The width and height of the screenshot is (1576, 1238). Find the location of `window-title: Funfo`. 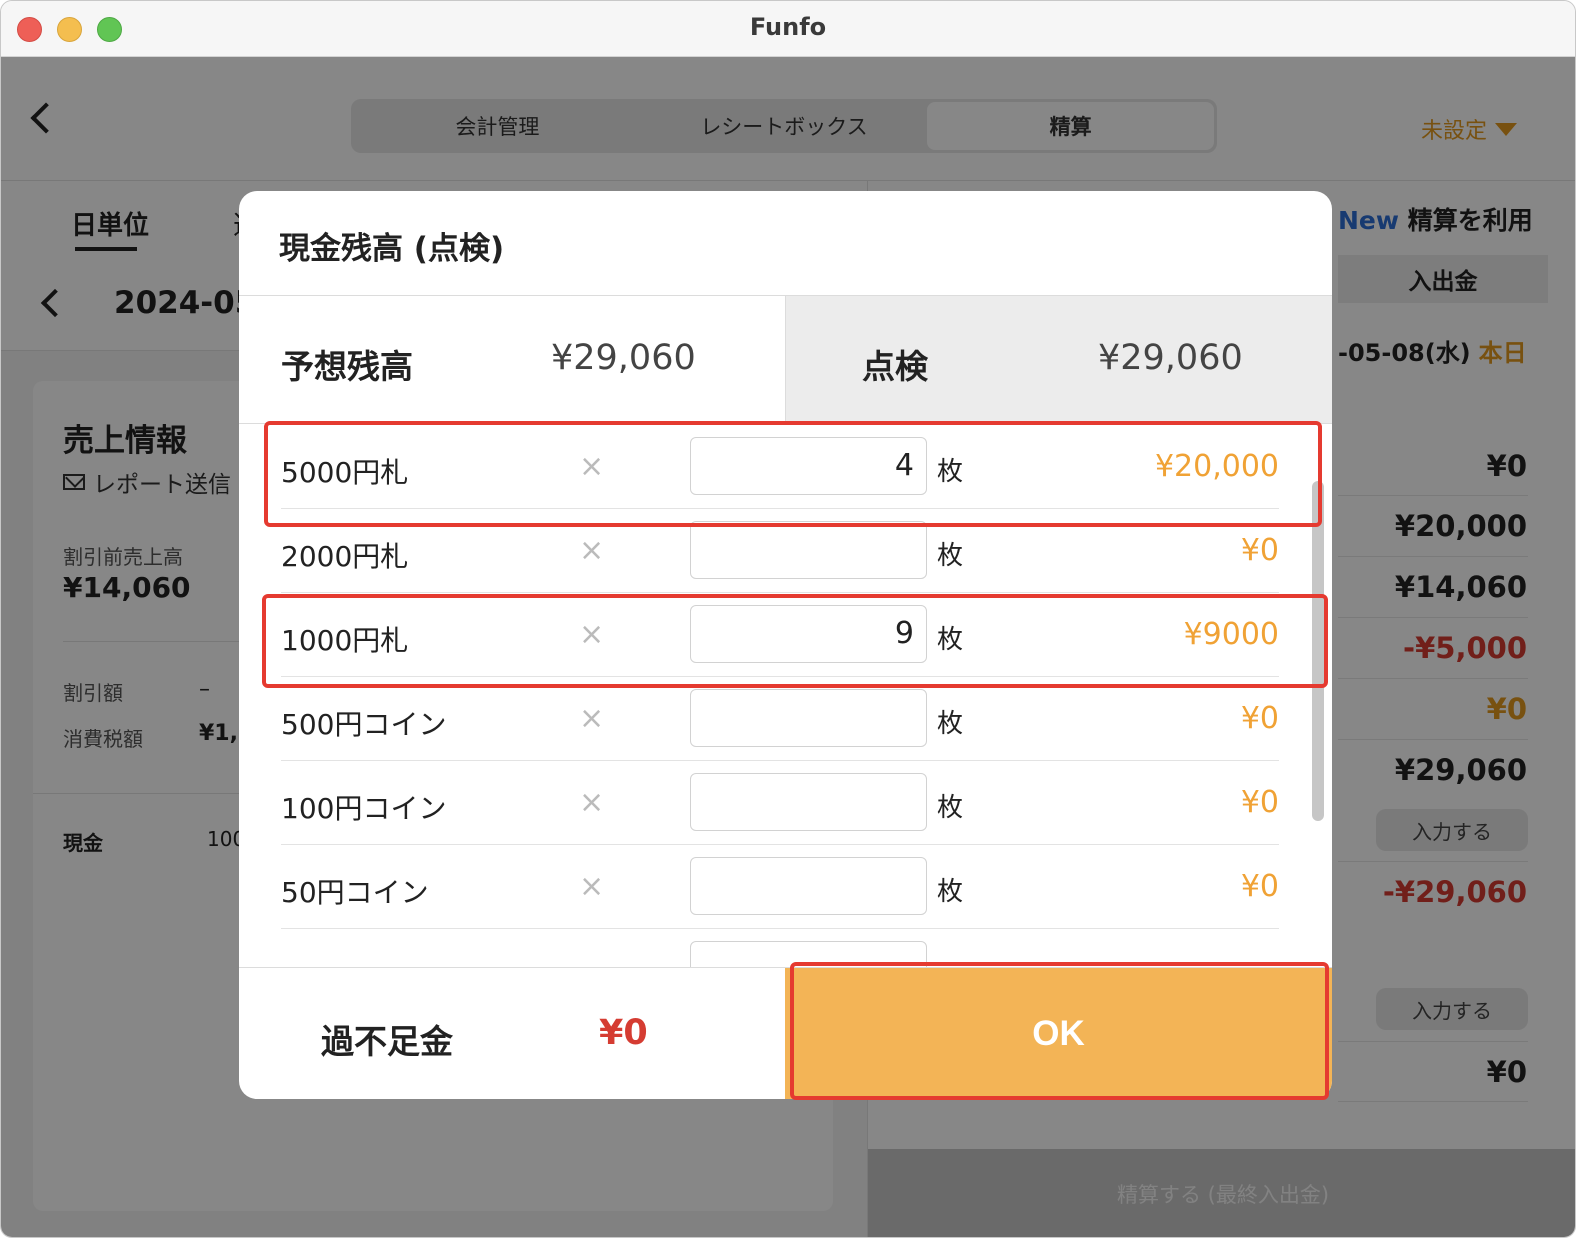

window-title: Funfo is located at coordinates (788, 27).